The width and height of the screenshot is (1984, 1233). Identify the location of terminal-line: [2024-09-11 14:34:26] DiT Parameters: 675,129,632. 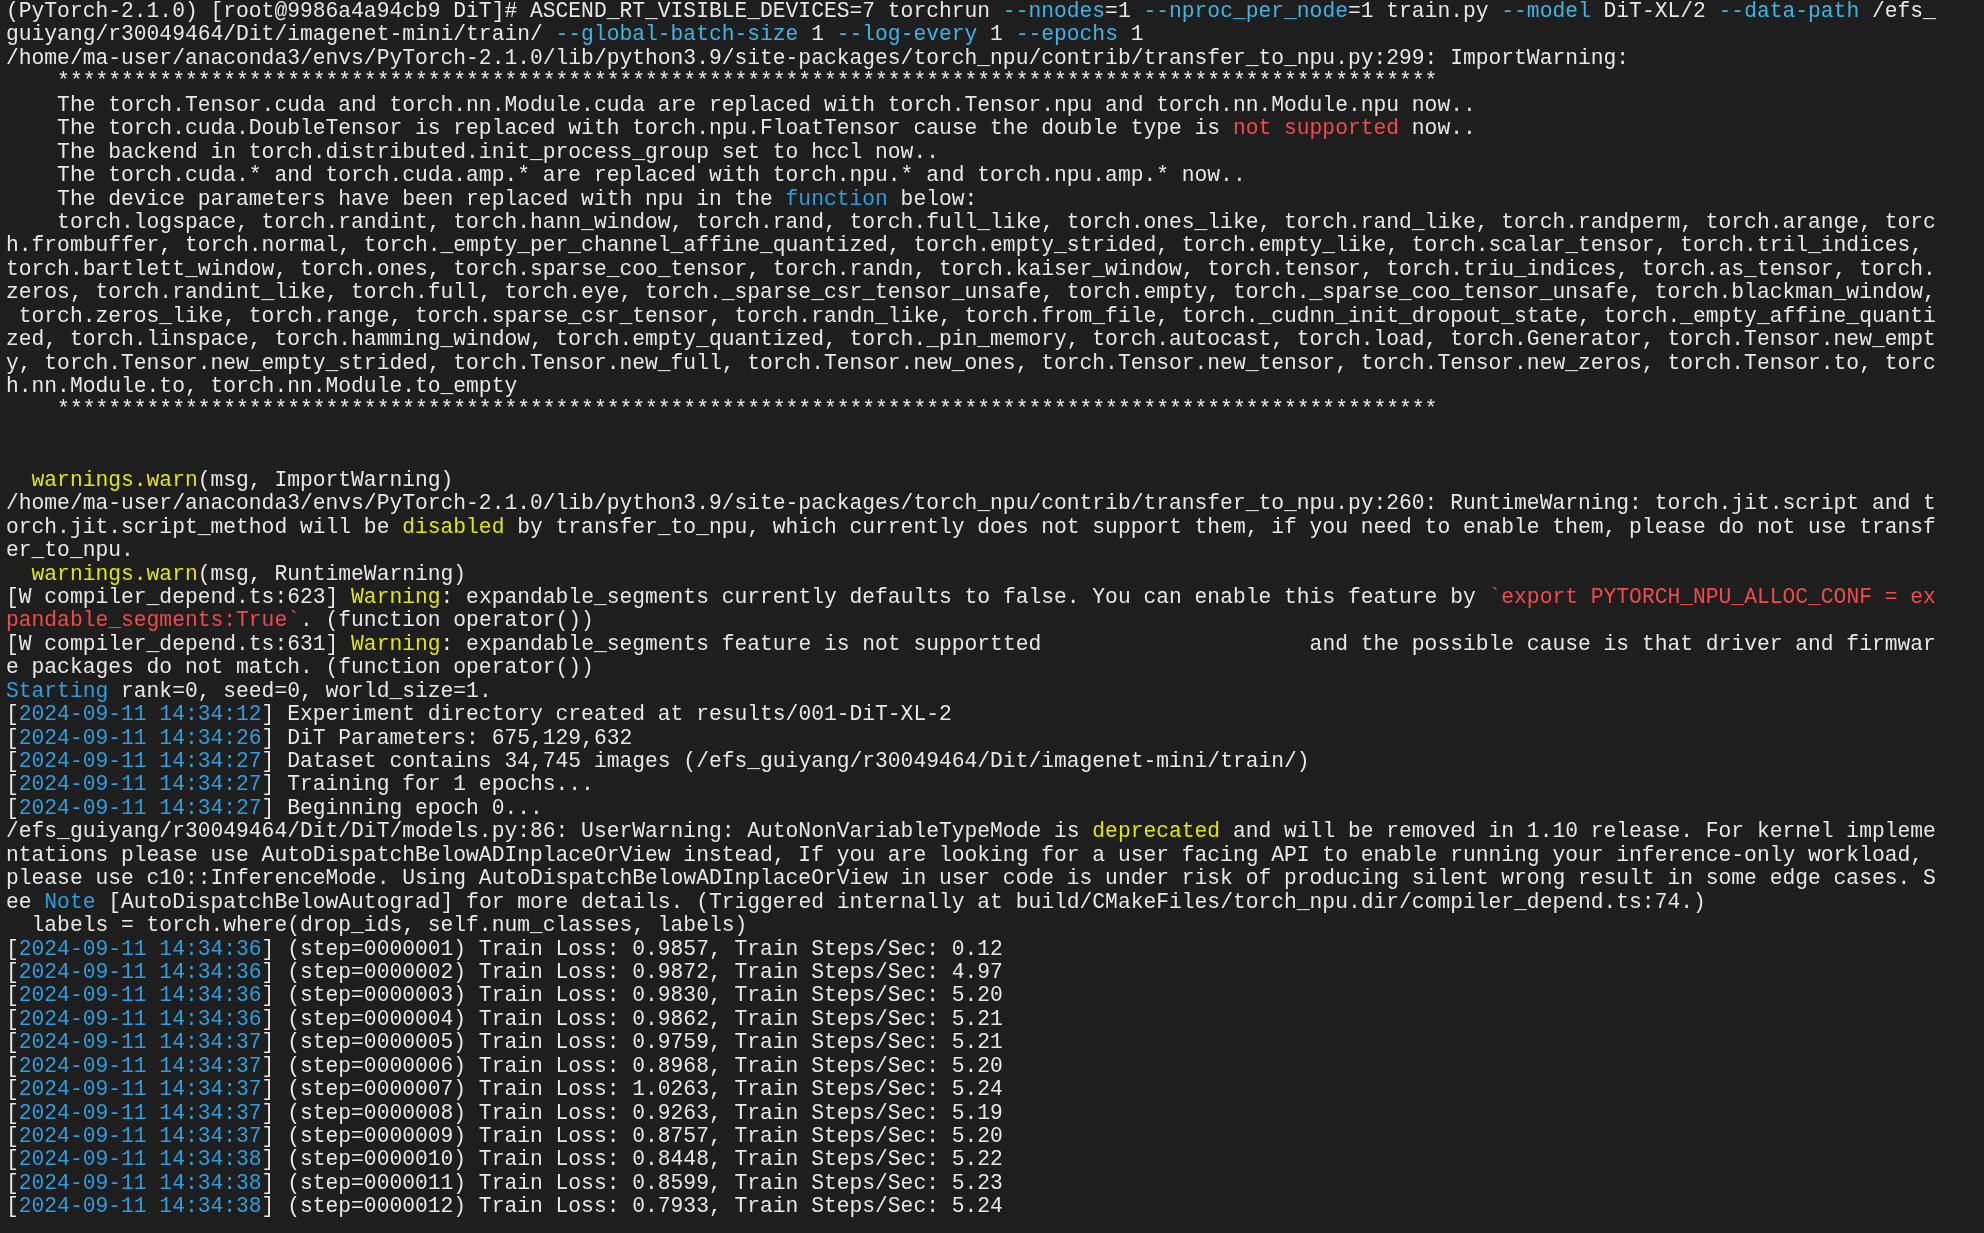
(319, 738).